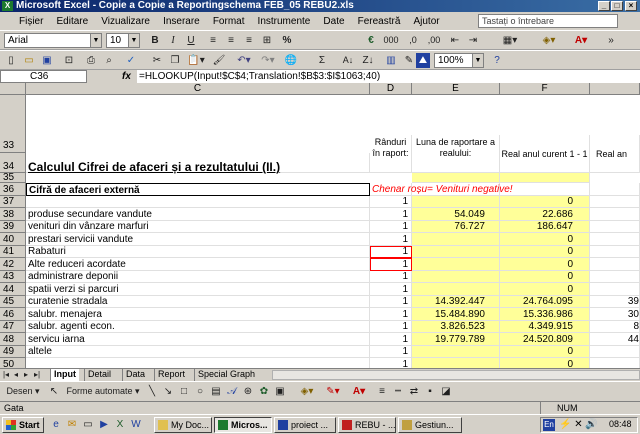 This screenshot has width=640, height=434. I want to click on bold-button: B, so click(155, 40).